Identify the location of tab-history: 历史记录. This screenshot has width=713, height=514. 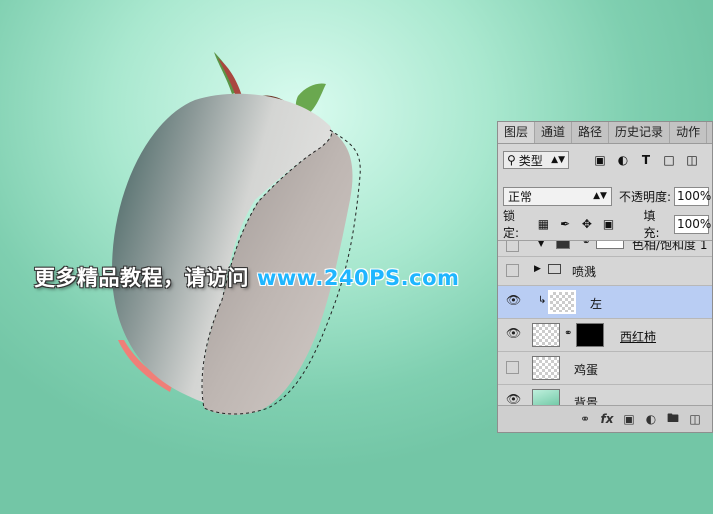
(640, 132).